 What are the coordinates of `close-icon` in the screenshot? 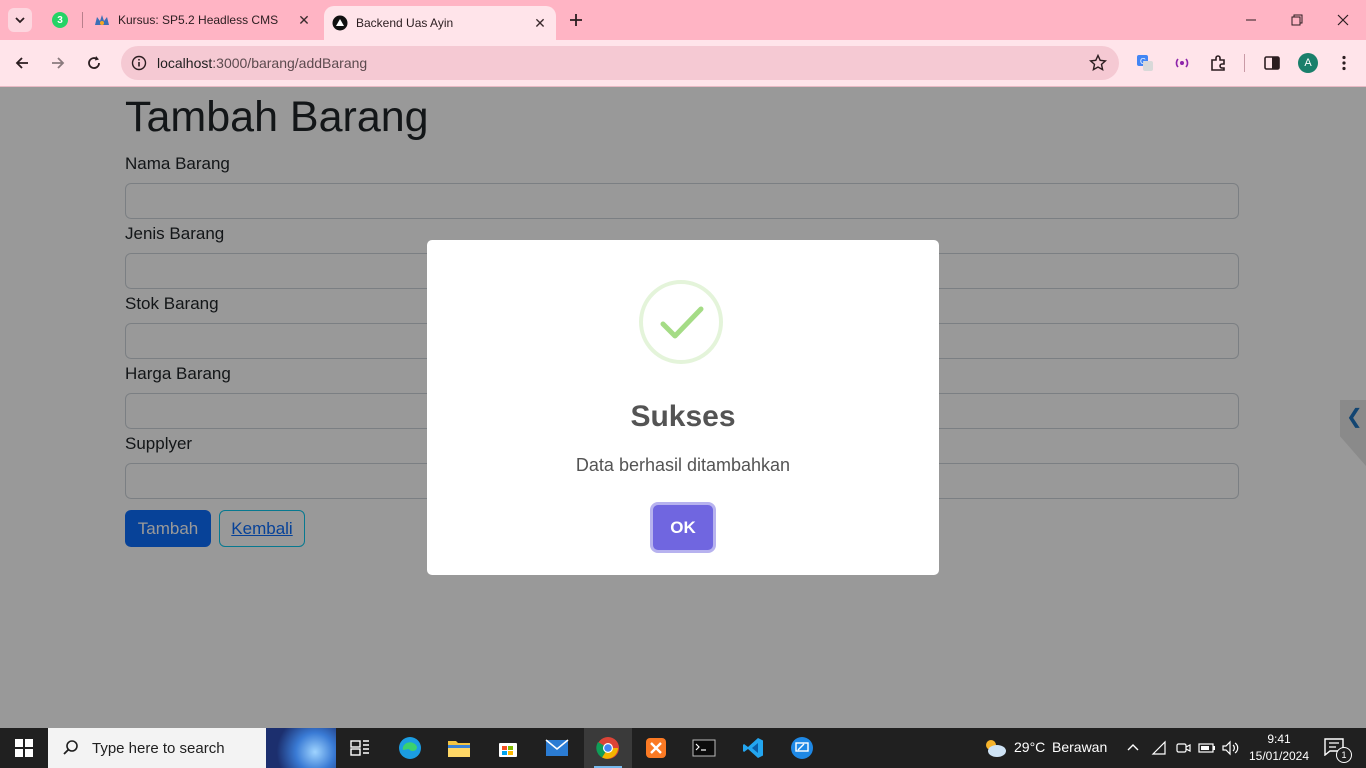 It's located at (1343, 20).